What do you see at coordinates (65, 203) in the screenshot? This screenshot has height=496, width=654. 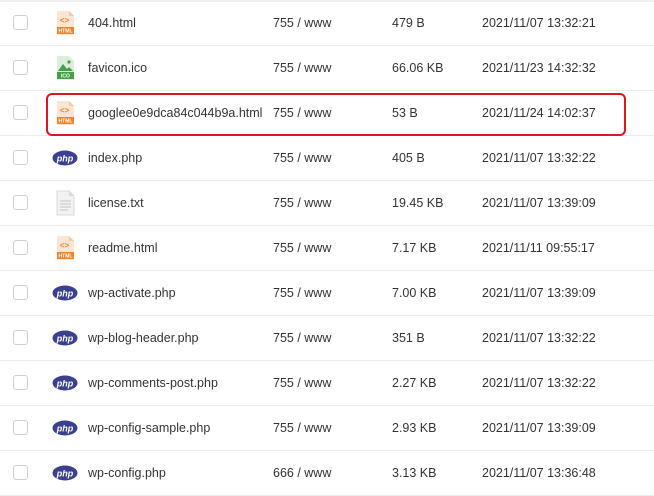 I see `text-file-icon` at bounding box center [65, 203].